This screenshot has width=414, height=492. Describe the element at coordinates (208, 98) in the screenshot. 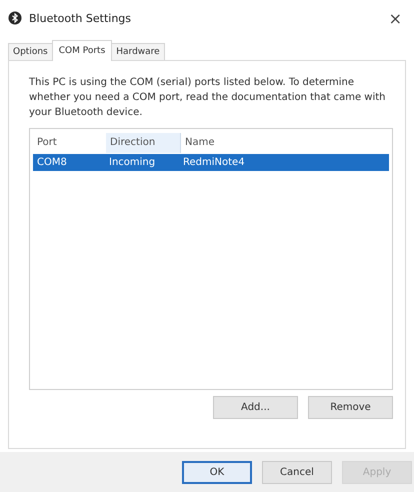

I see `description-text: This PC is using the COM (serial) ports listed below. To determine whether you need a COM port, read the documentation that came with your Bluetooth device.` at that location.